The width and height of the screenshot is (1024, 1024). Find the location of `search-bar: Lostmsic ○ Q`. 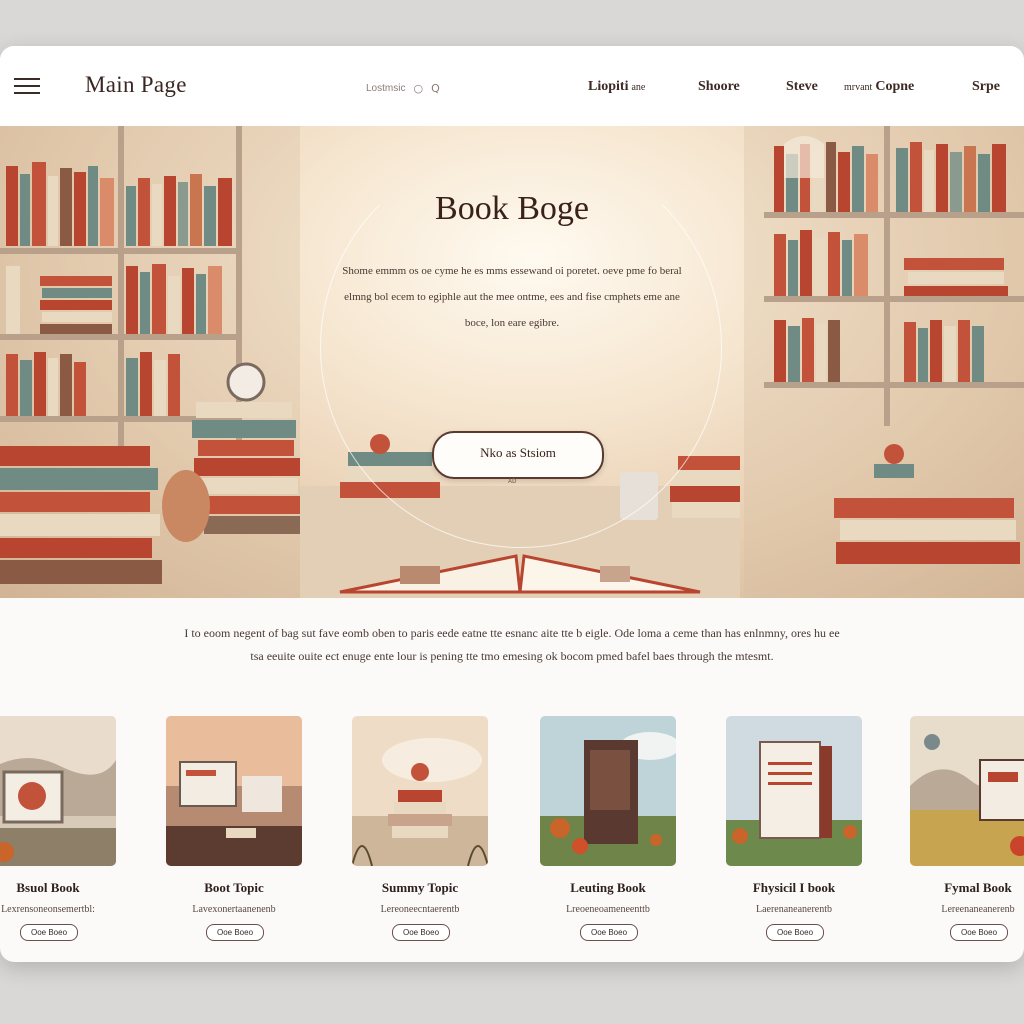

search-bar: Lostmsic ○ Q is located at coordinates (403, 88).